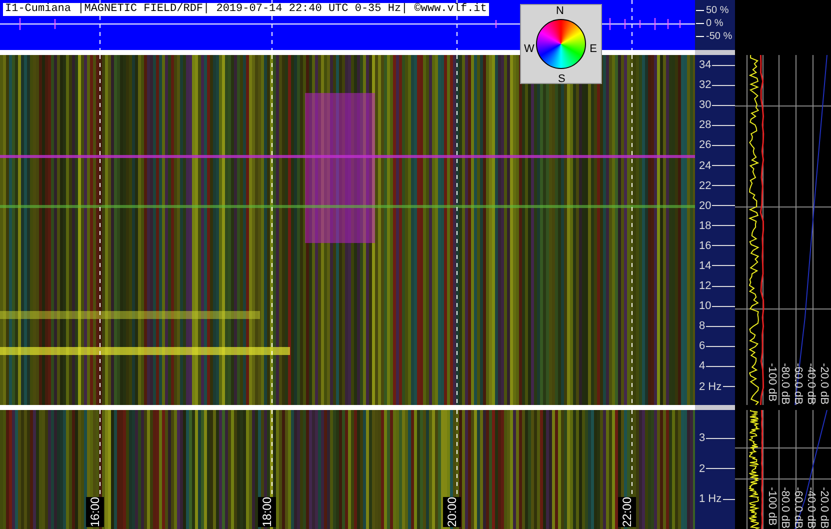  I want to click on frequency-label: 4, so click(702, 366).